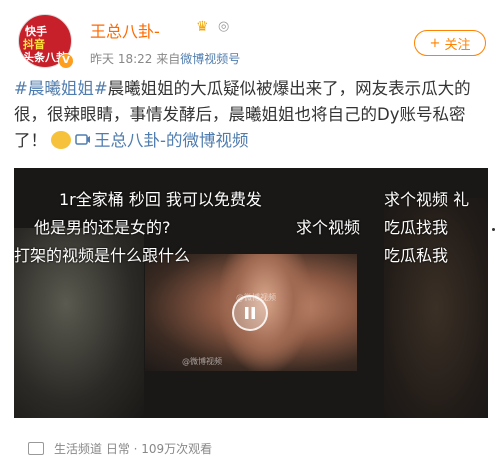 The image size is (500, 469). What do you see at coordinates (66, 61) in the screenshot?
I see `verified-badge: V` at bounding box center [66, 61].